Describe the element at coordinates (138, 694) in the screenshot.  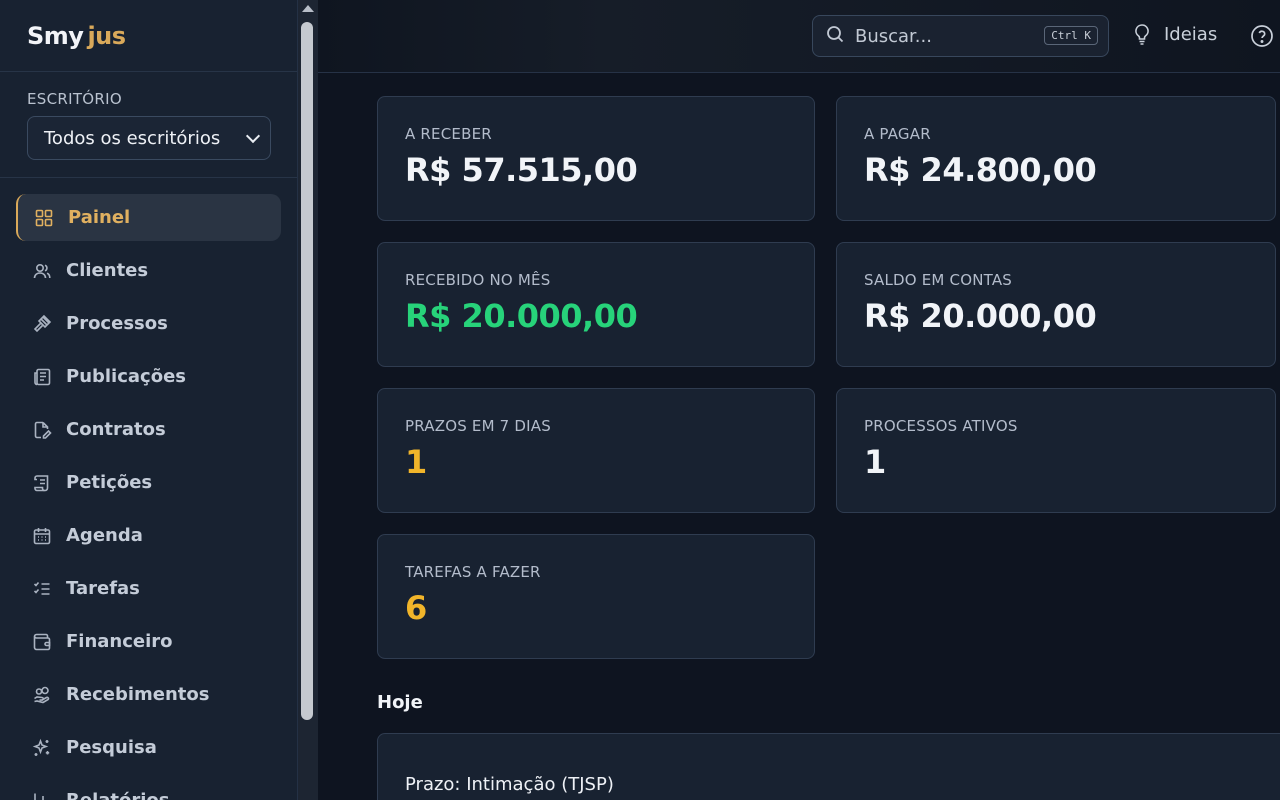
I see `sidebar-item-label: Recebimentos` at that location.